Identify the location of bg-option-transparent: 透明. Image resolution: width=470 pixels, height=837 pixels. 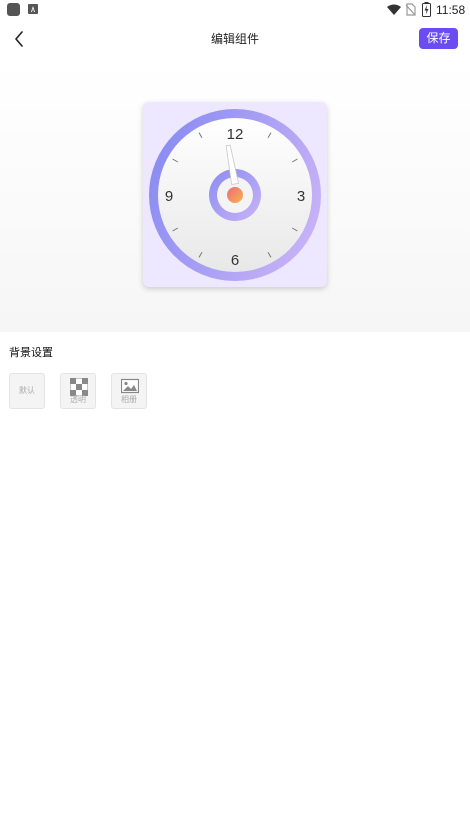
(78, 391).